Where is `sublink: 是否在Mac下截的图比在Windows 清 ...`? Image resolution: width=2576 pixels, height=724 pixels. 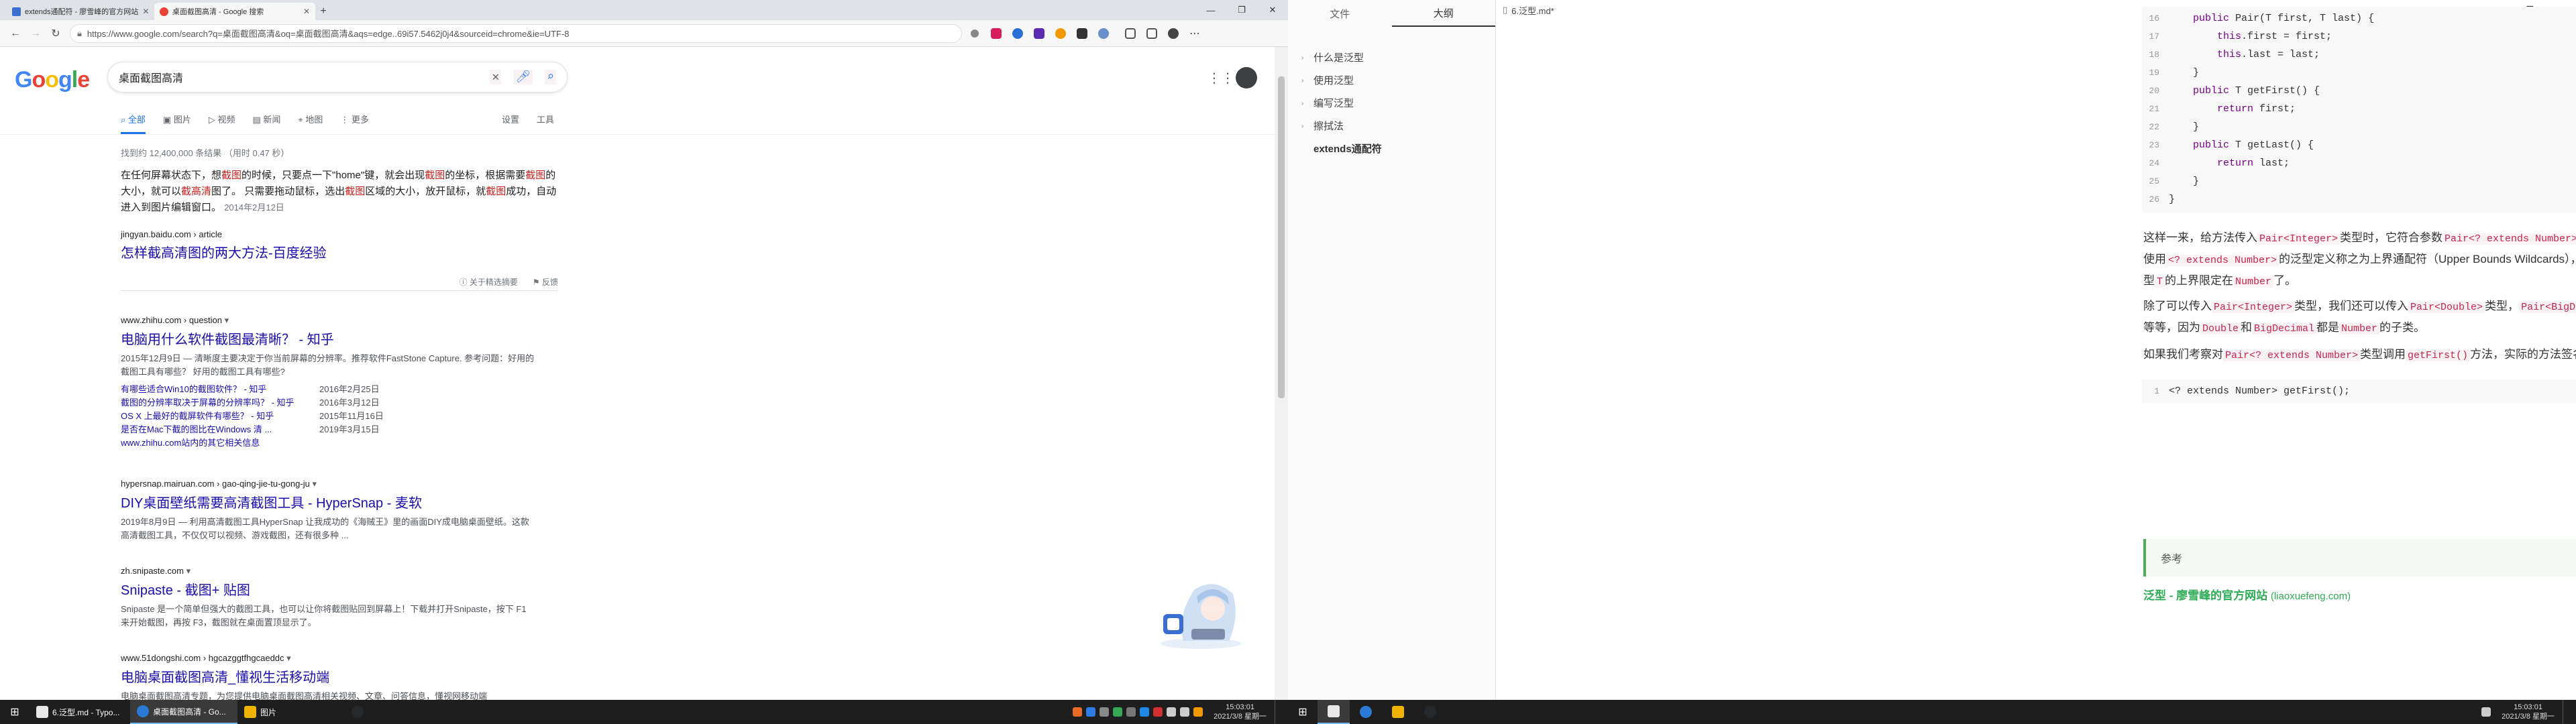
sublink: 是否在Mac下截的图比在Windows 清 ... is located at coordinates (220, 429).